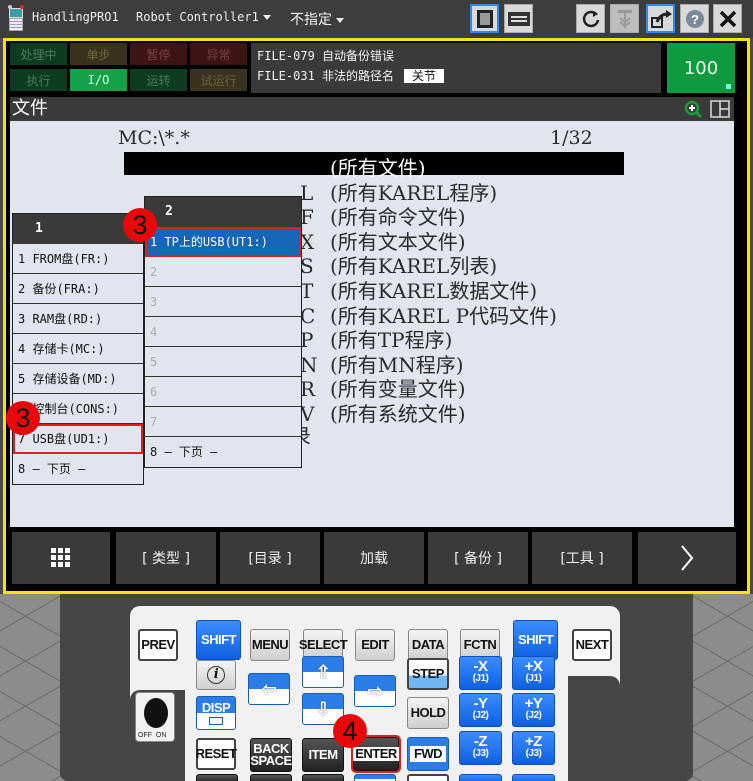  I want to click on keyboard-button, so click(518, 18).